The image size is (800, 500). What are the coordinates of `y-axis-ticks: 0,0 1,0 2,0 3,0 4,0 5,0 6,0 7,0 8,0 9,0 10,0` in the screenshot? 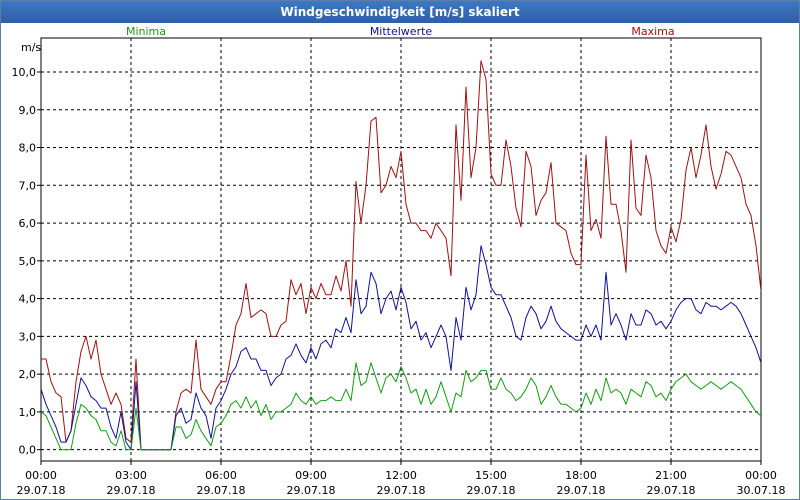 It's located at (26, 261).